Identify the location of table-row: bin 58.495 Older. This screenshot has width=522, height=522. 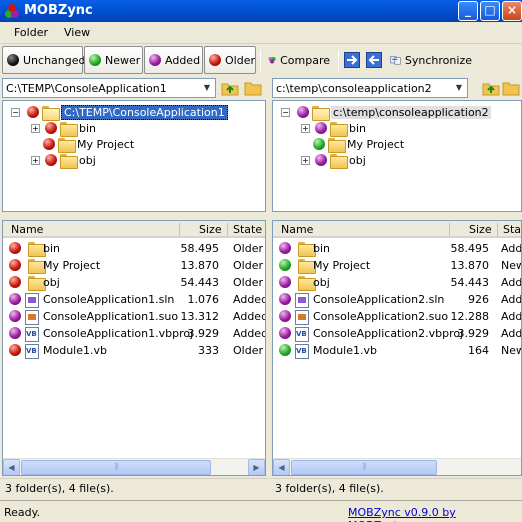
(134, 248).